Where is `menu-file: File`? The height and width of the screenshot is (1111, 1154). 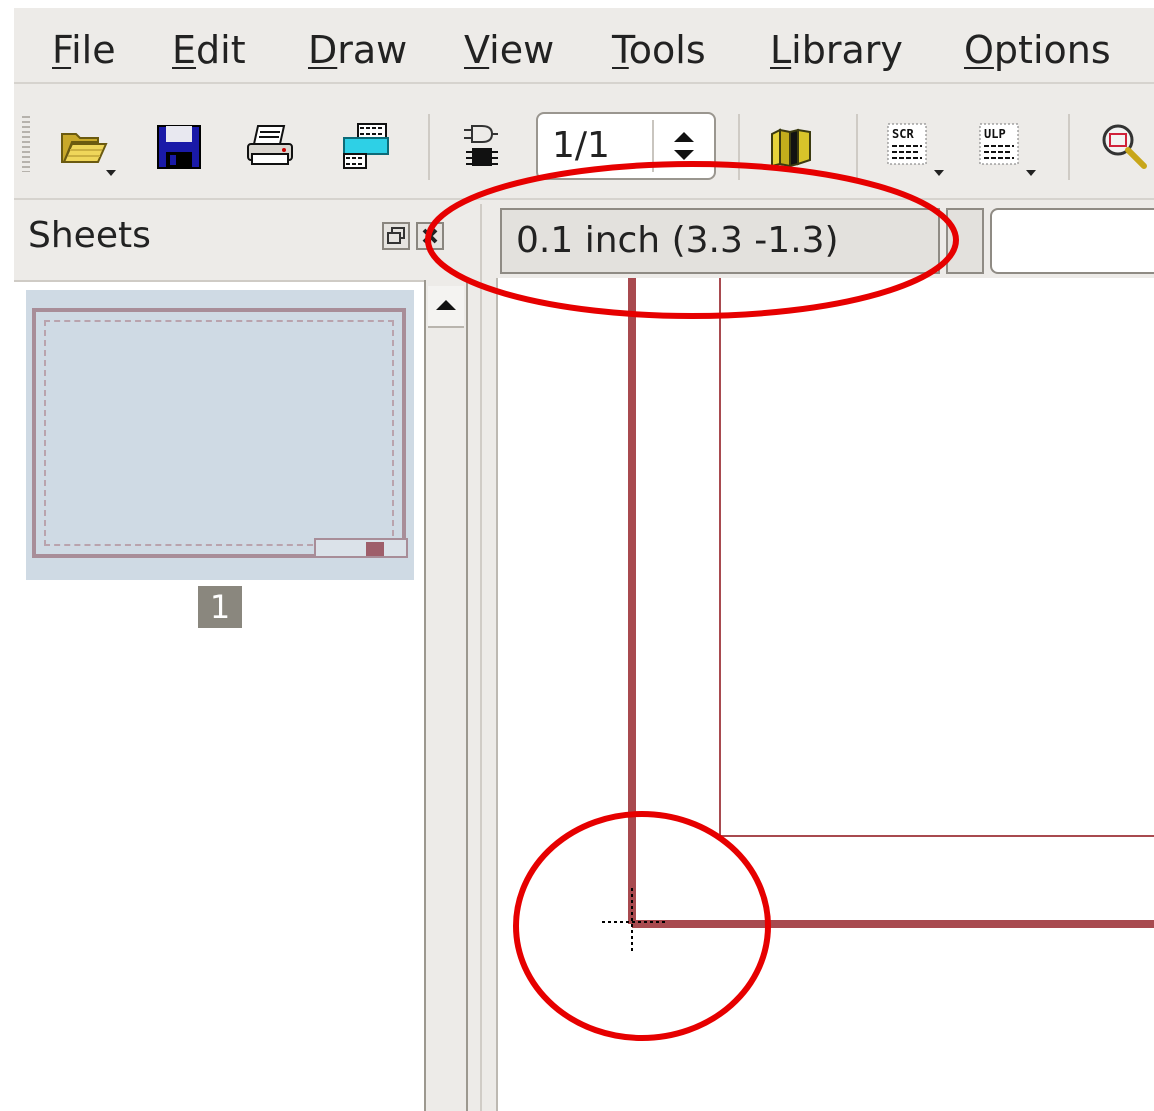 menu-file: File is located at coordinates (84, 50).